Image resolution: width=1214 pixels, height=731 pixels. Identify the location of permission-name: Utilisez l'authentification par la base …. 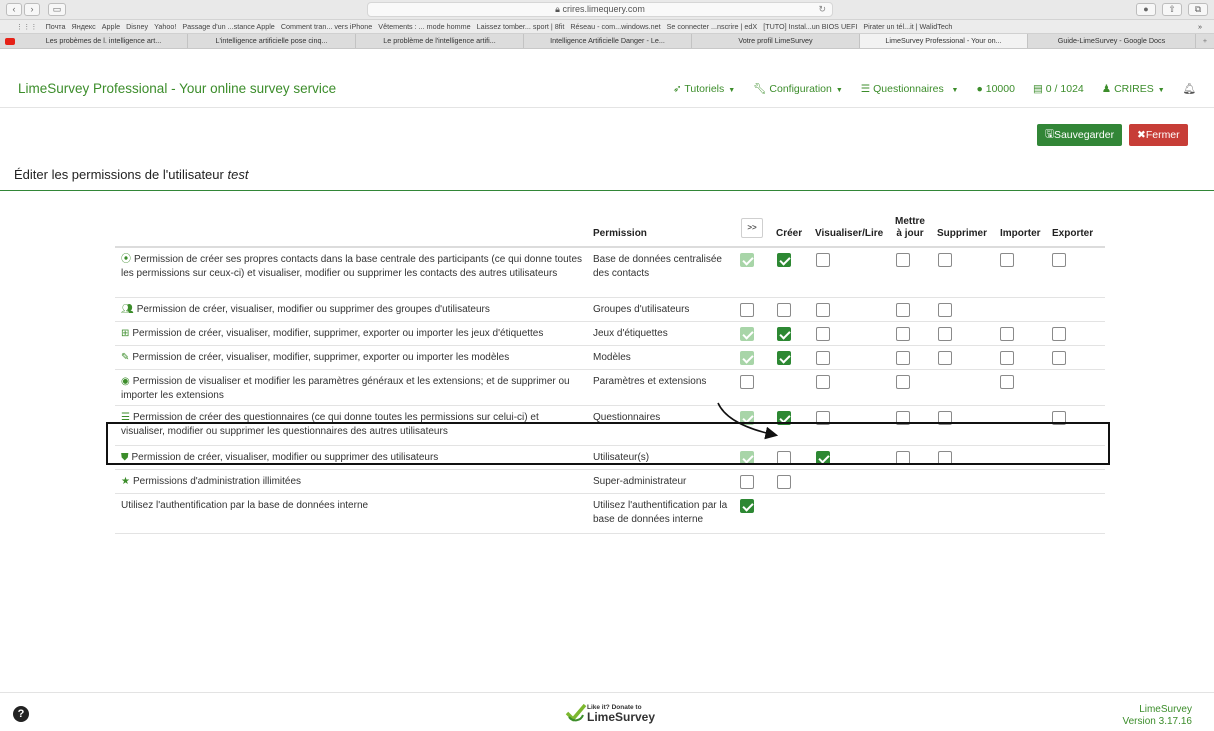
(660, 512).